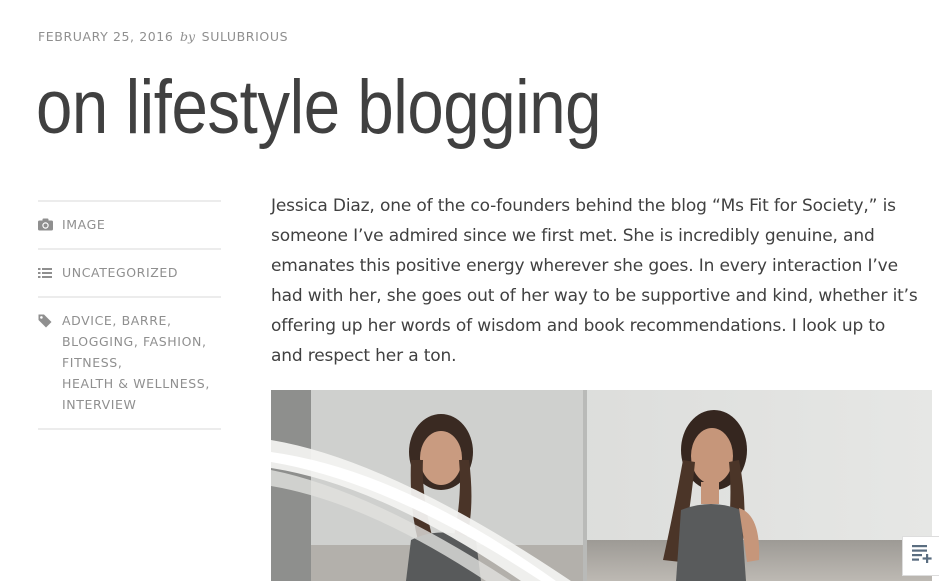 The image size is (939, 581). Describe the element at coordinates (105, 36) in the screenshot. I see `post-date: FEBRUARY 25, 2016` at that location.